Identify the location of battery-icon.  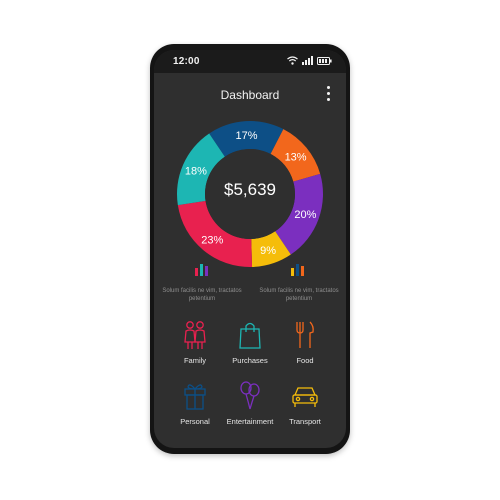
(324, 60).